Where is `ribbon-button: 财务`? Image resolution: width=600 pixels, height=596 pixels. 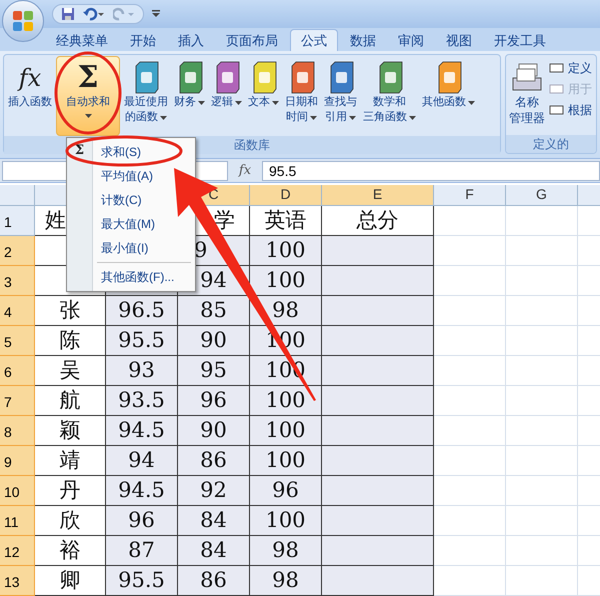 ribbon-button: 财务 is located at coordinates (189, 96).